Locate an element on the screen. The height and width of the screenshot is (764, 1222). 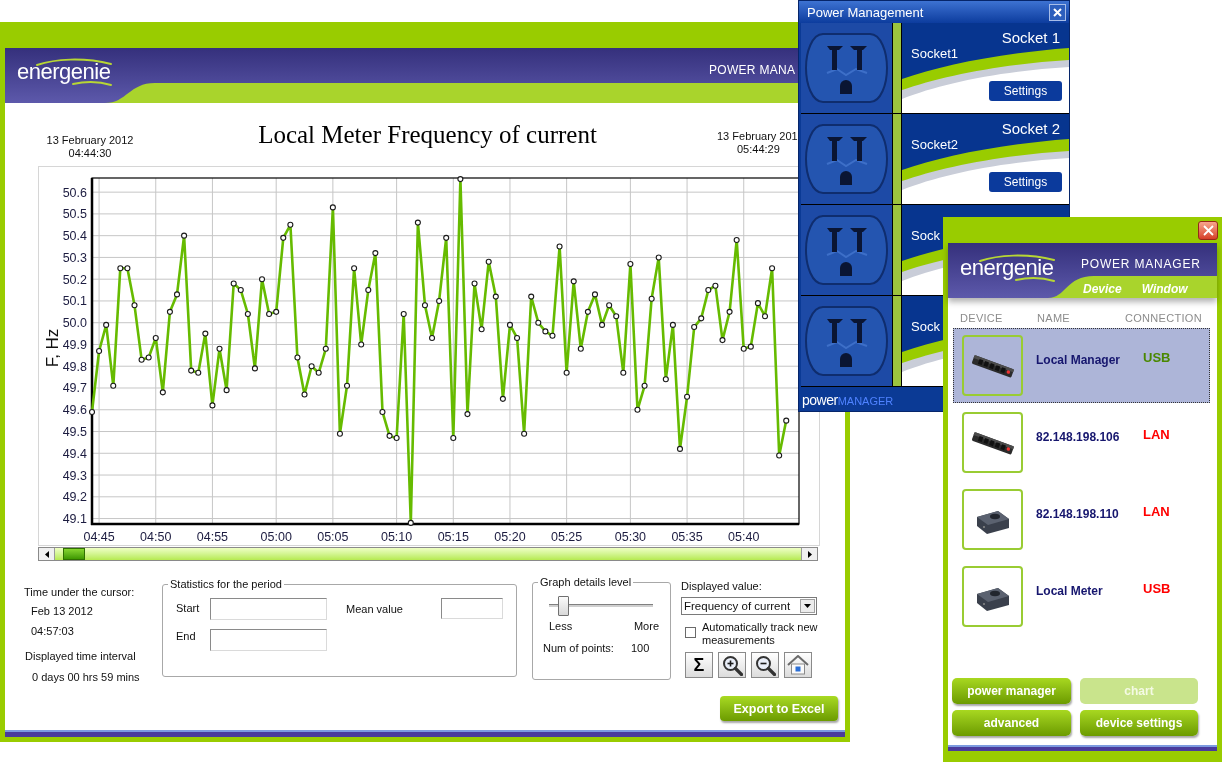
socket-name: Socket1 is located at coordinates (934, 54).